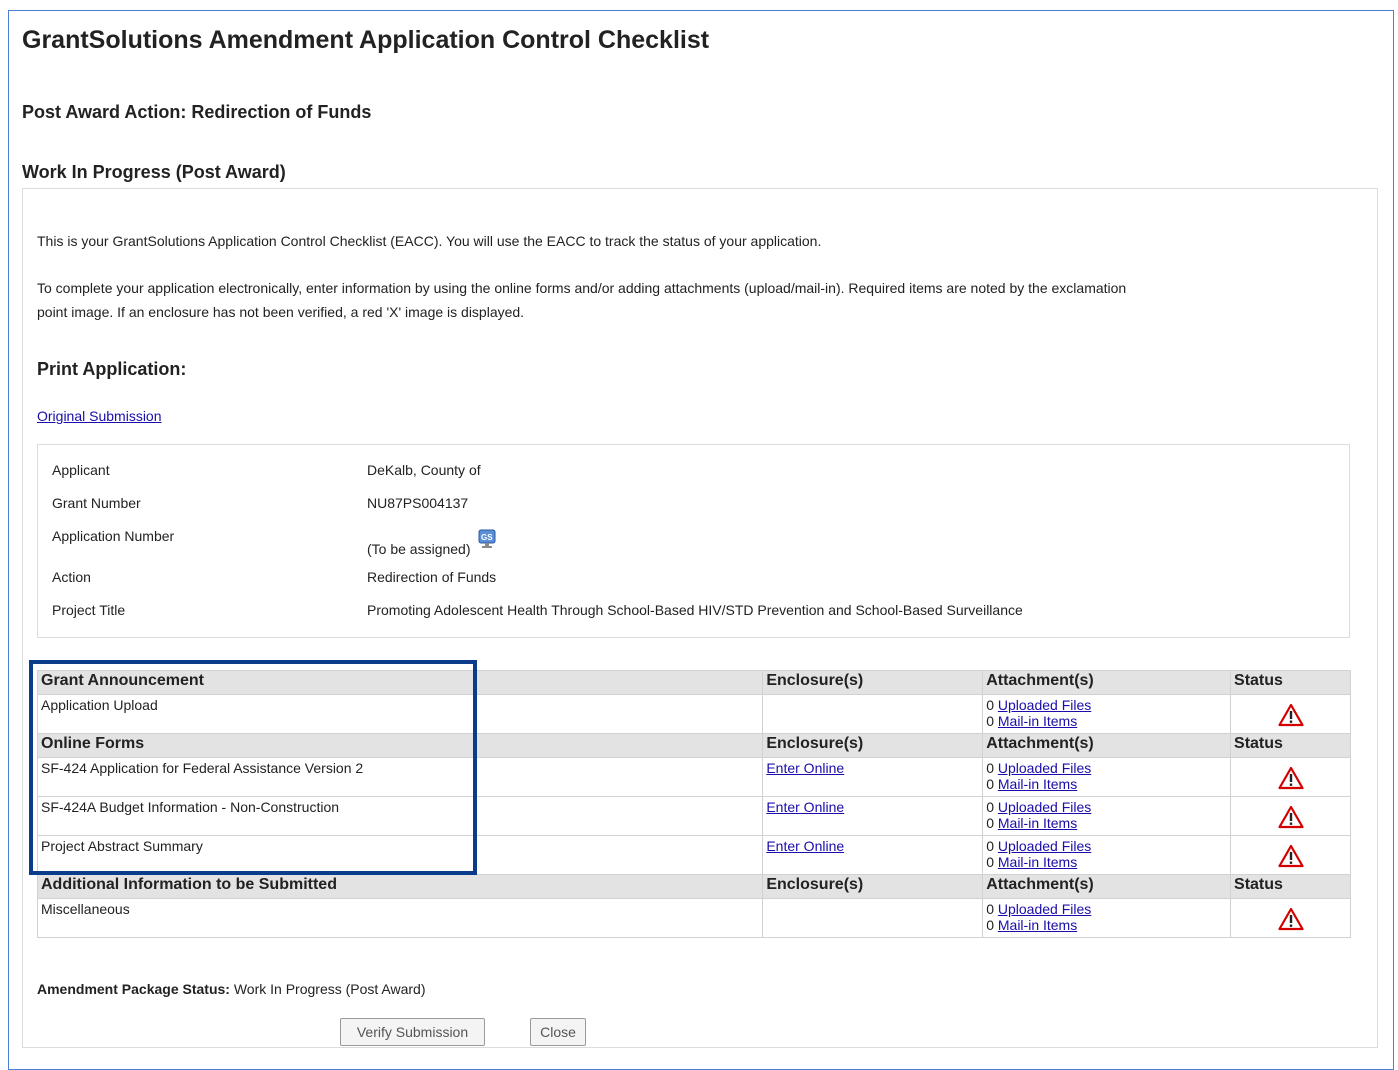 The height and width of the screenshot is (1070, 1398). Describe the element at coordinates (154, 172) in the screenshot. I see `work-status-heading: Work In Progress (Post Award)` at that location.